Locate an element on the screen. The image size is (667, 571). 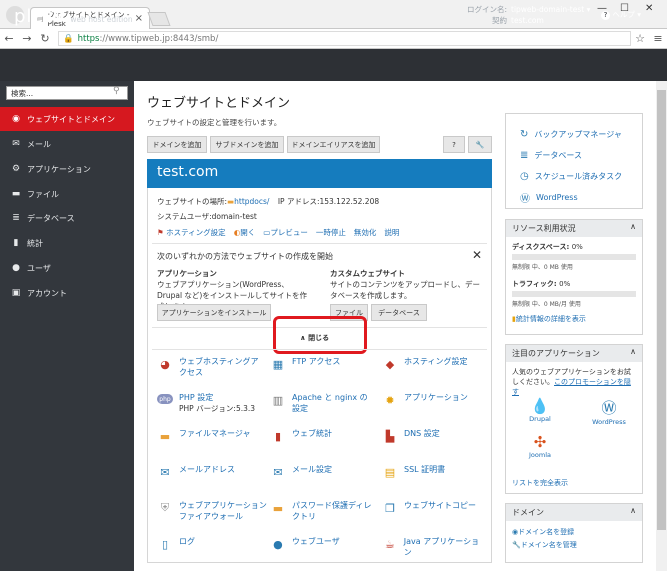
featured-apps-header: 注目のアプリケーション ∧ is located at coordinates (574, 353).